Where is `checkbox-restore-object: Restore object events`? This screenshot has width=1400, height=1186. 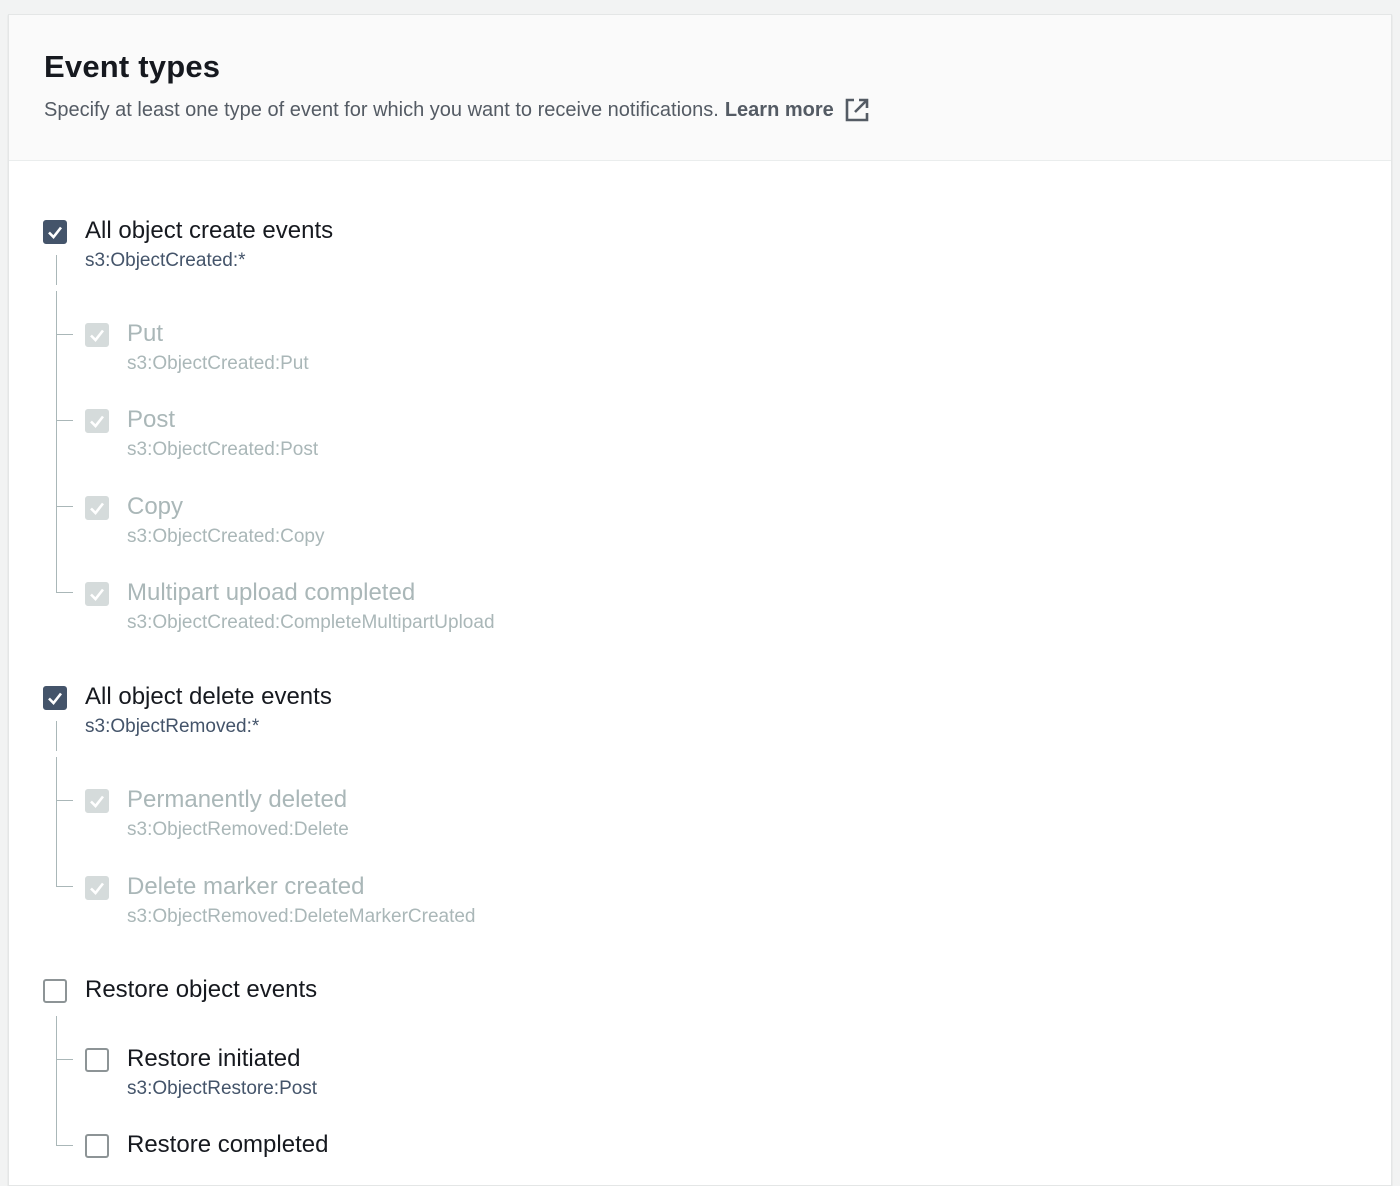
checkbox-restore-object: Restore object events is located at coordinates (180, 990).